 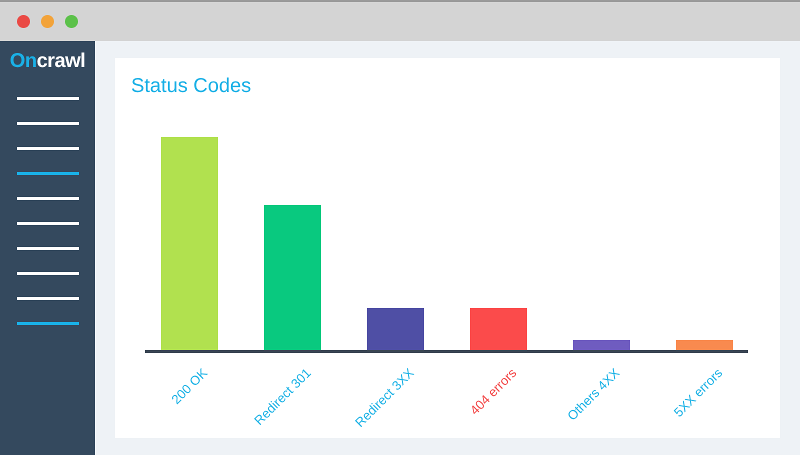 I want to click on card-title: Status Codes, so click(x=191, y=86).